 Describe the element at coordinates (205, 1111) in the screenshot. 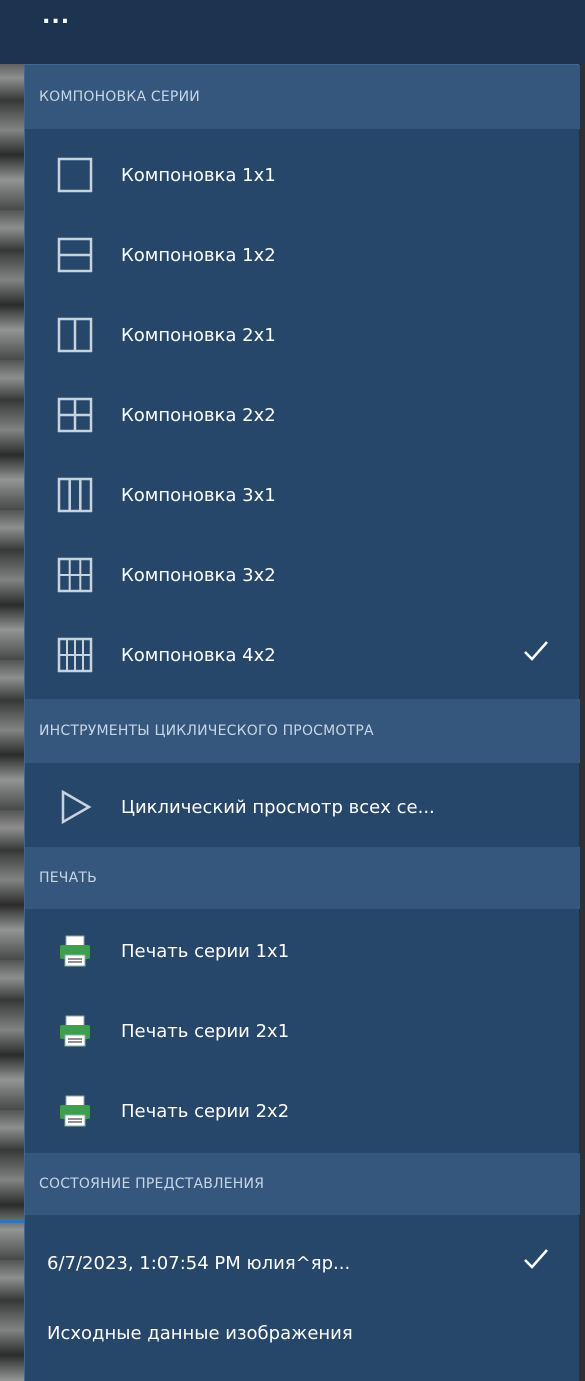

I see `menu-item-label: Печать серии 2x2` at that location.